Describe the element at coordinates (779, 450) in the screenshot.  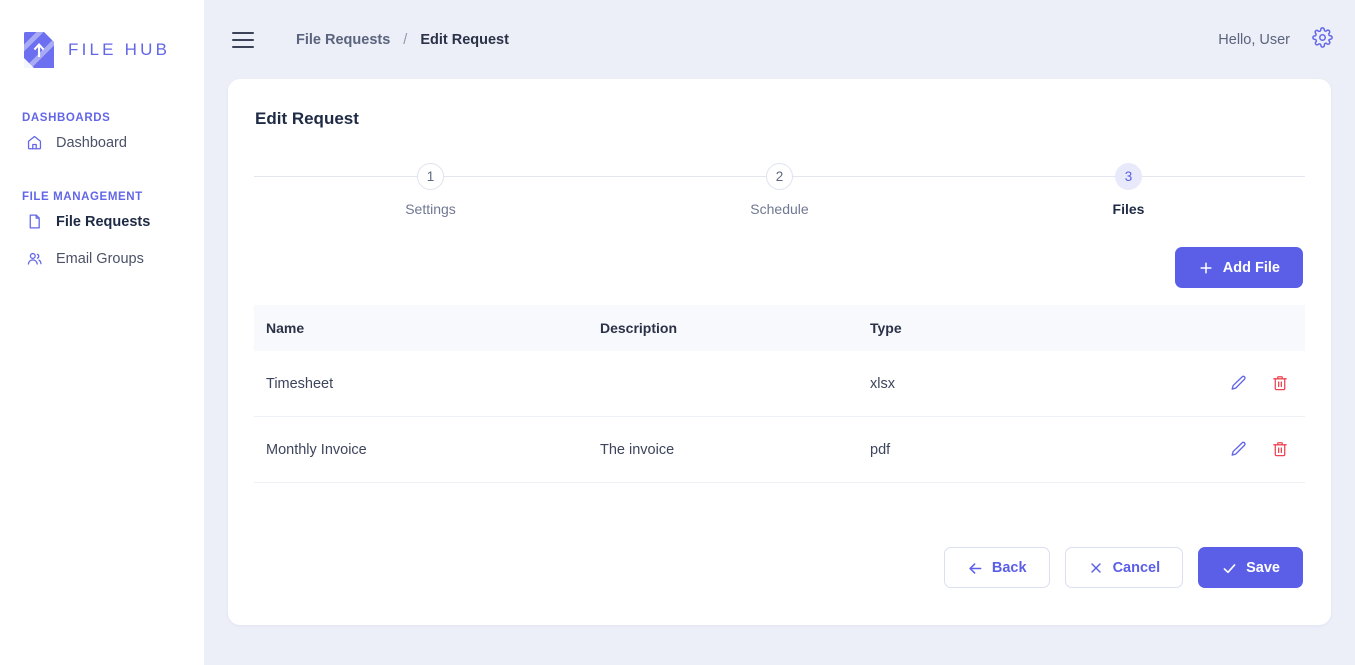
I see `table-row: Monthly Invoice The invoice pdf` at that location.